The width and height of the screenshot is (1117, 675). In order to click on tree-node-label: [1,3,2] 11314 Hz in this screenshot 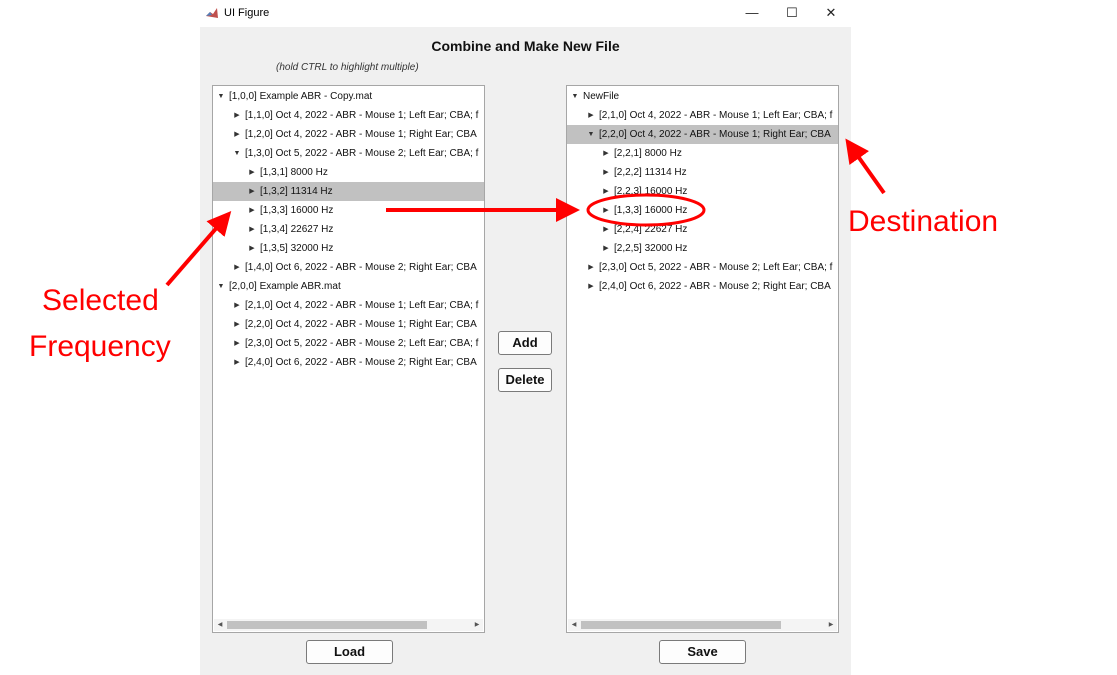, I will do `click(296, 191)`.